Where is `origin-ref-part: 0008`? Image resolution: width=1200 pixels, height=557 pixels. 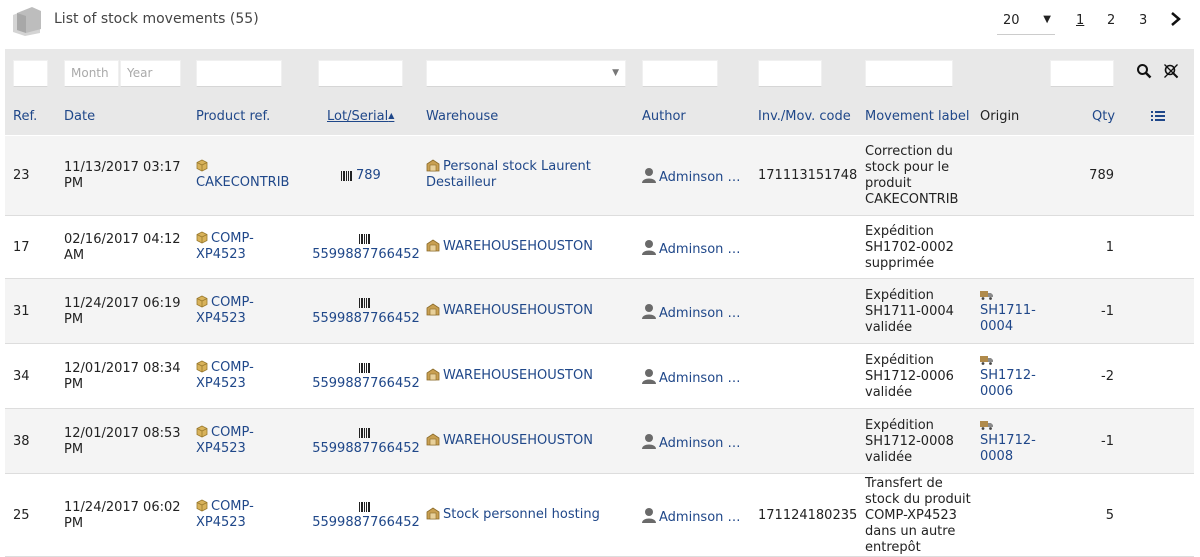
origin-ref-part: 0008 is located at coordinates (997, 456).